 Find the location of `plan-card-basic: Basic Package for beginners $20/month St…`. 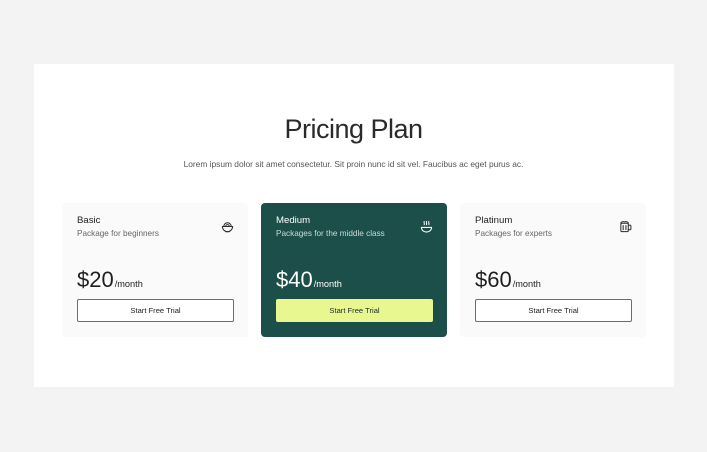

plan-card-basic: Basic Package for beginners $20/month St… is located at coordinates (155, 270).